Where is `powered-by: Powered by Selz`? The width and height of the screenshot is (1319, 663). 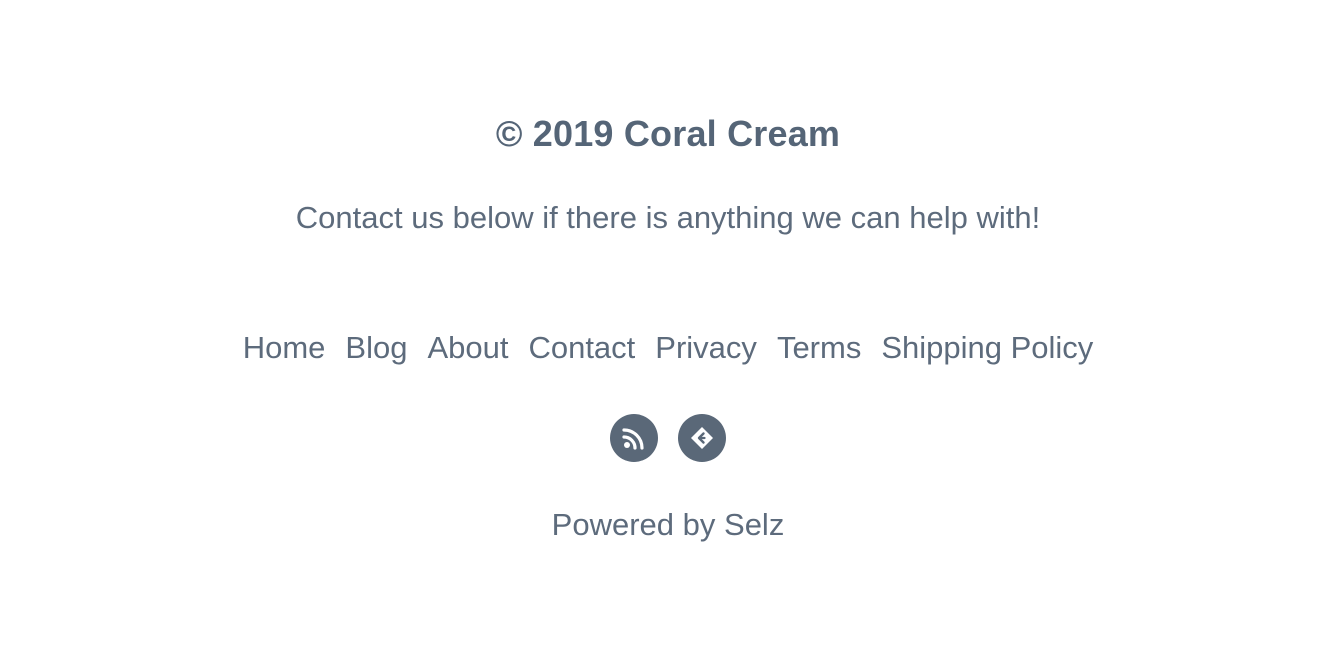
powered-by: Powered by Selz is located at coordinates (659, 525).